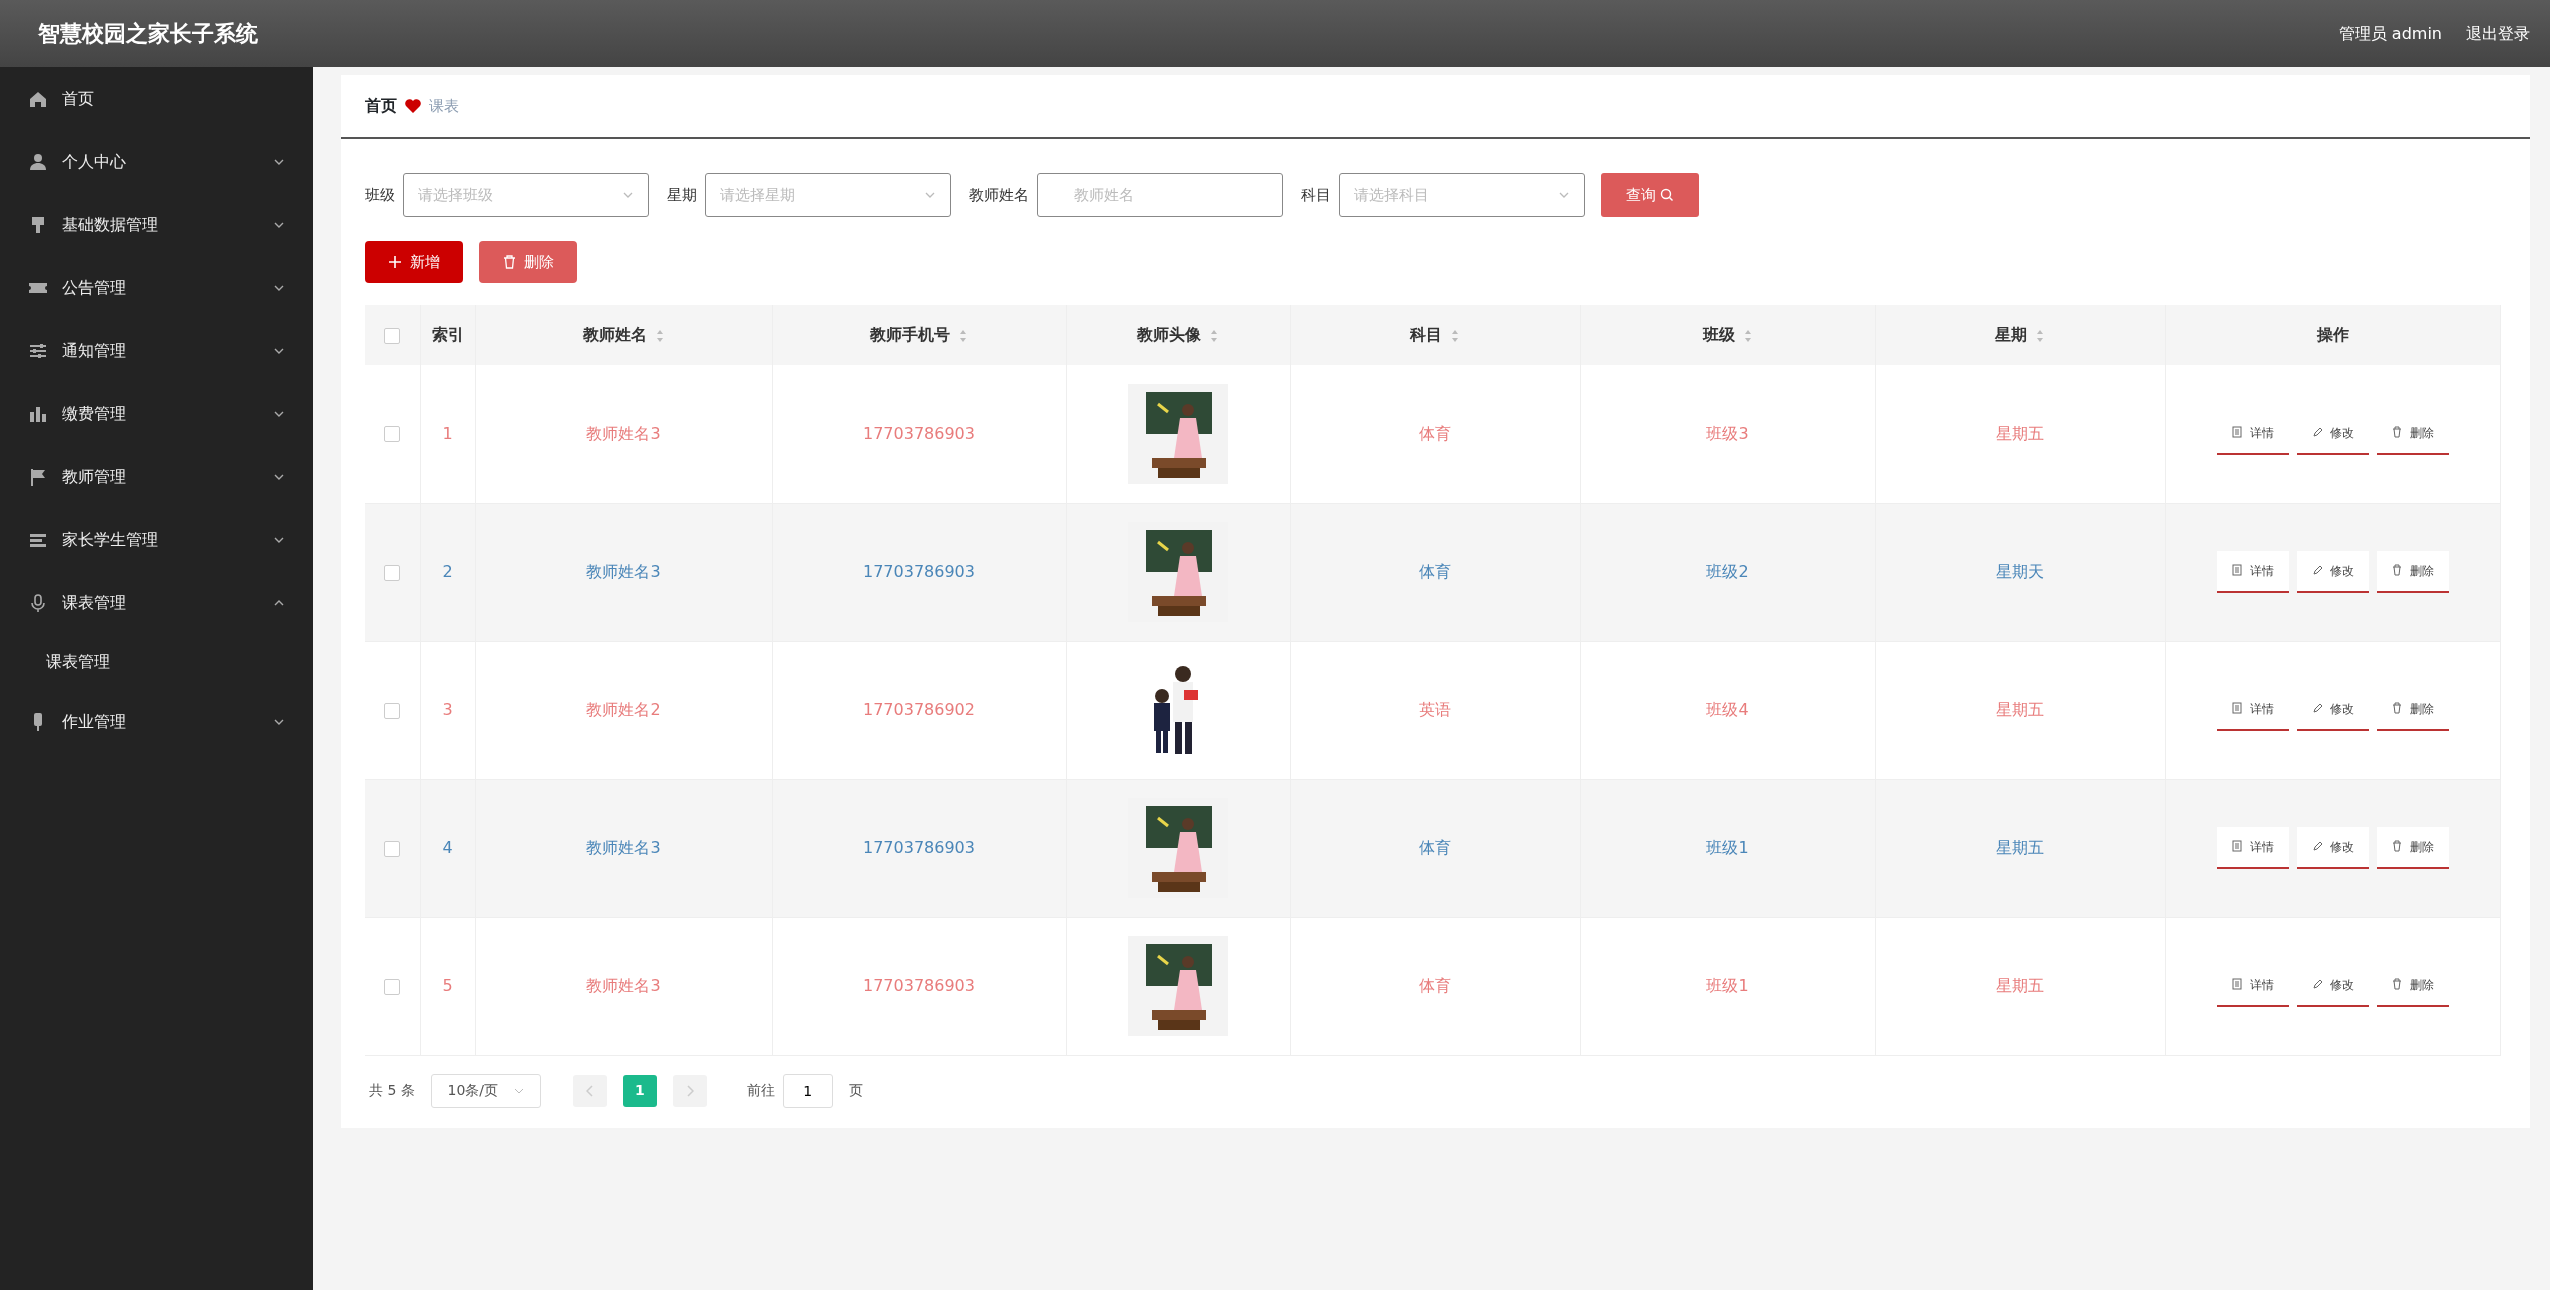 The width and height of the screenshot is (2550, 1290). I want to click on sidebar-item: 家长学生管理, so click(156, 539).